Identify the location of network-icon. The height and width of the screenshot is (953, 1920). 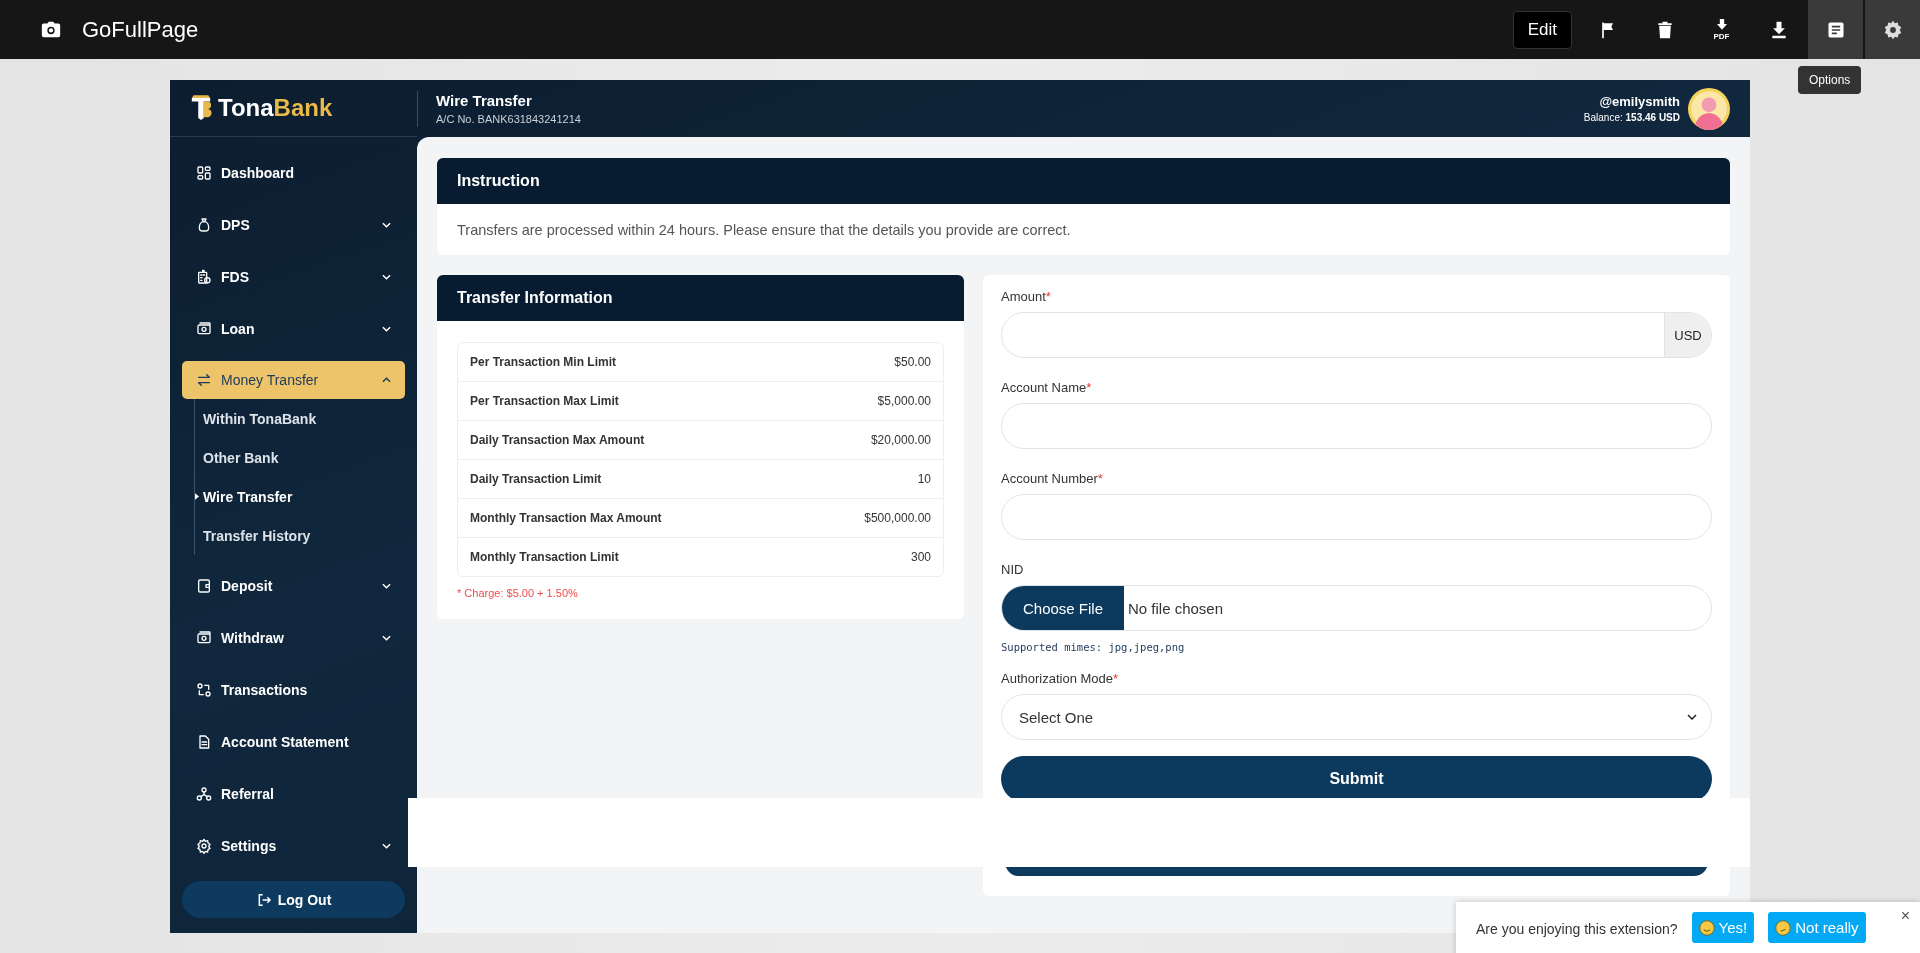
(204, 794).